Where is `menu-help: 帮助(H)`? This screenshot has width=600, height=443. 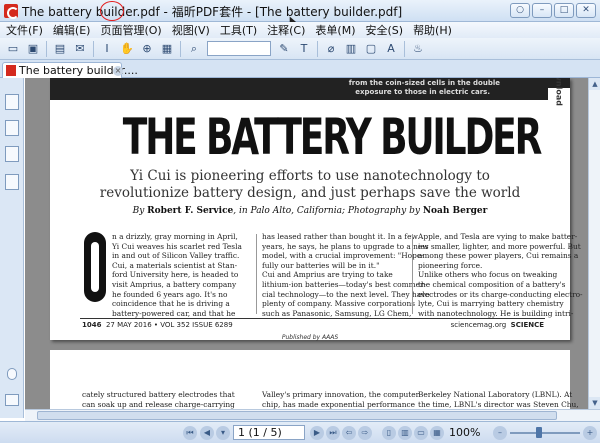 menu-help: 帮助(H) is located at coordinates (432, 30).